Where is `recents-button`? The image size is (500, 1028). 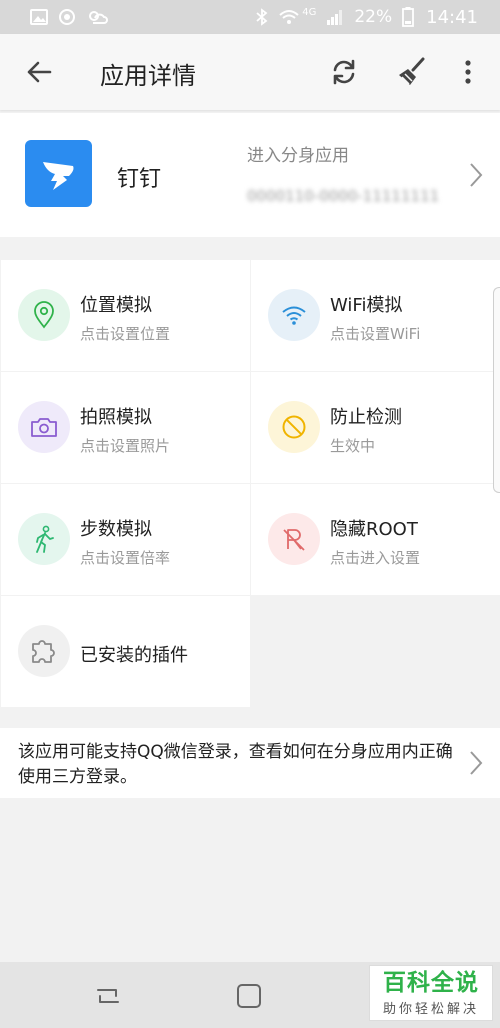
recents-button is located at coordinates (108, 996).